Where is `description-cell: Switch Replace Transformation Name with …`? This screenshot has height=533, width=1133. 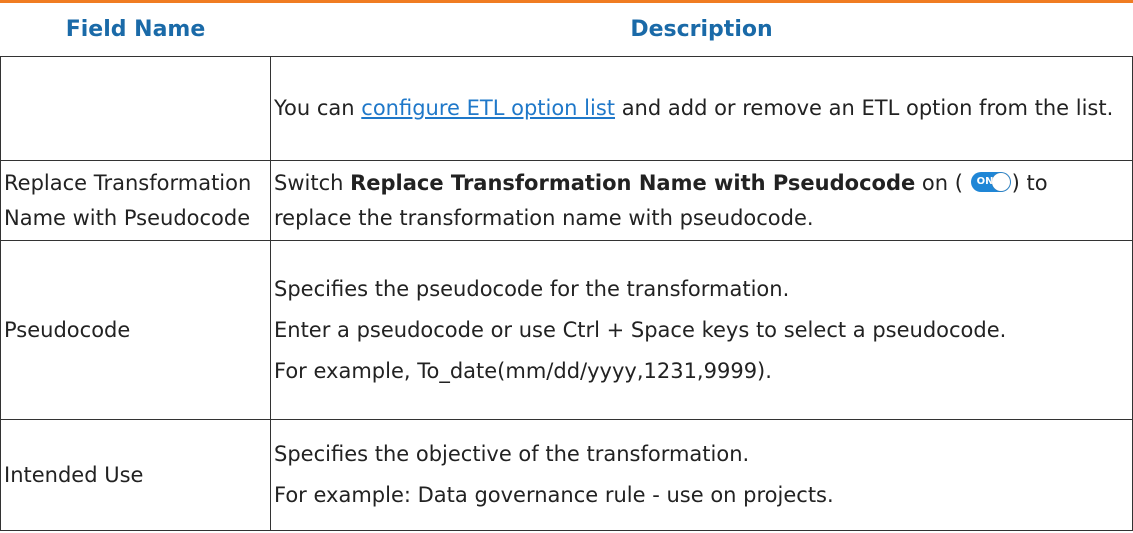
description-cell: Switch Replace Transformation Name with … is located at coordinates (701, 200).